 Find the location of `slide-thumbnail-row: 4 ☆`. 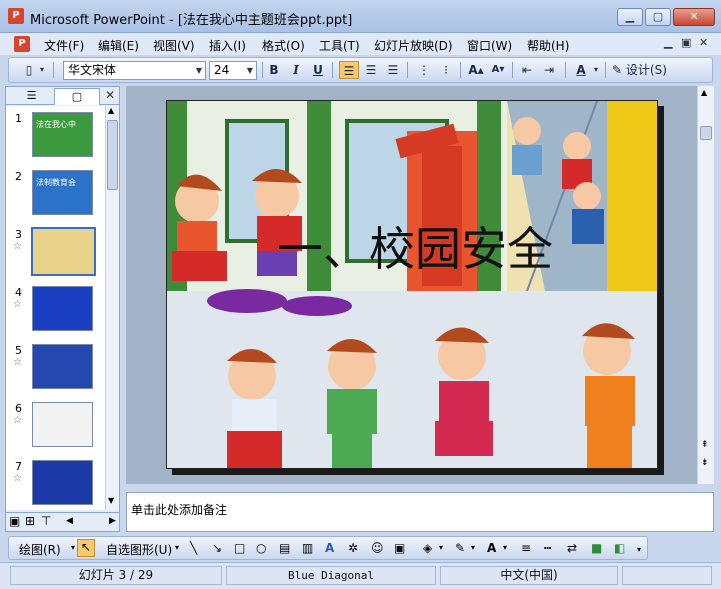

slide-thumbnail-row: 4 ☆ is located at coordinates (55, 311).